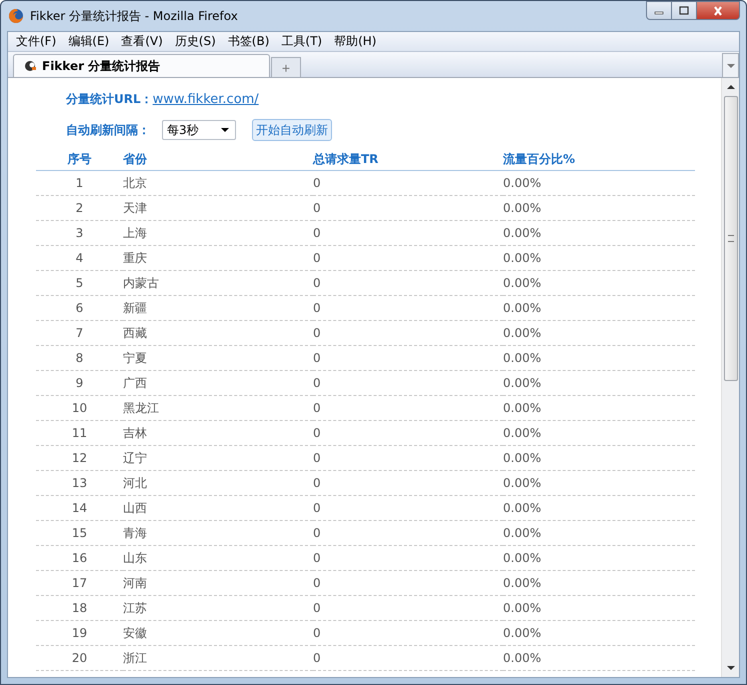 This screenshot has height=685, width=747. I want to click on close-icon, so click(718, 11).